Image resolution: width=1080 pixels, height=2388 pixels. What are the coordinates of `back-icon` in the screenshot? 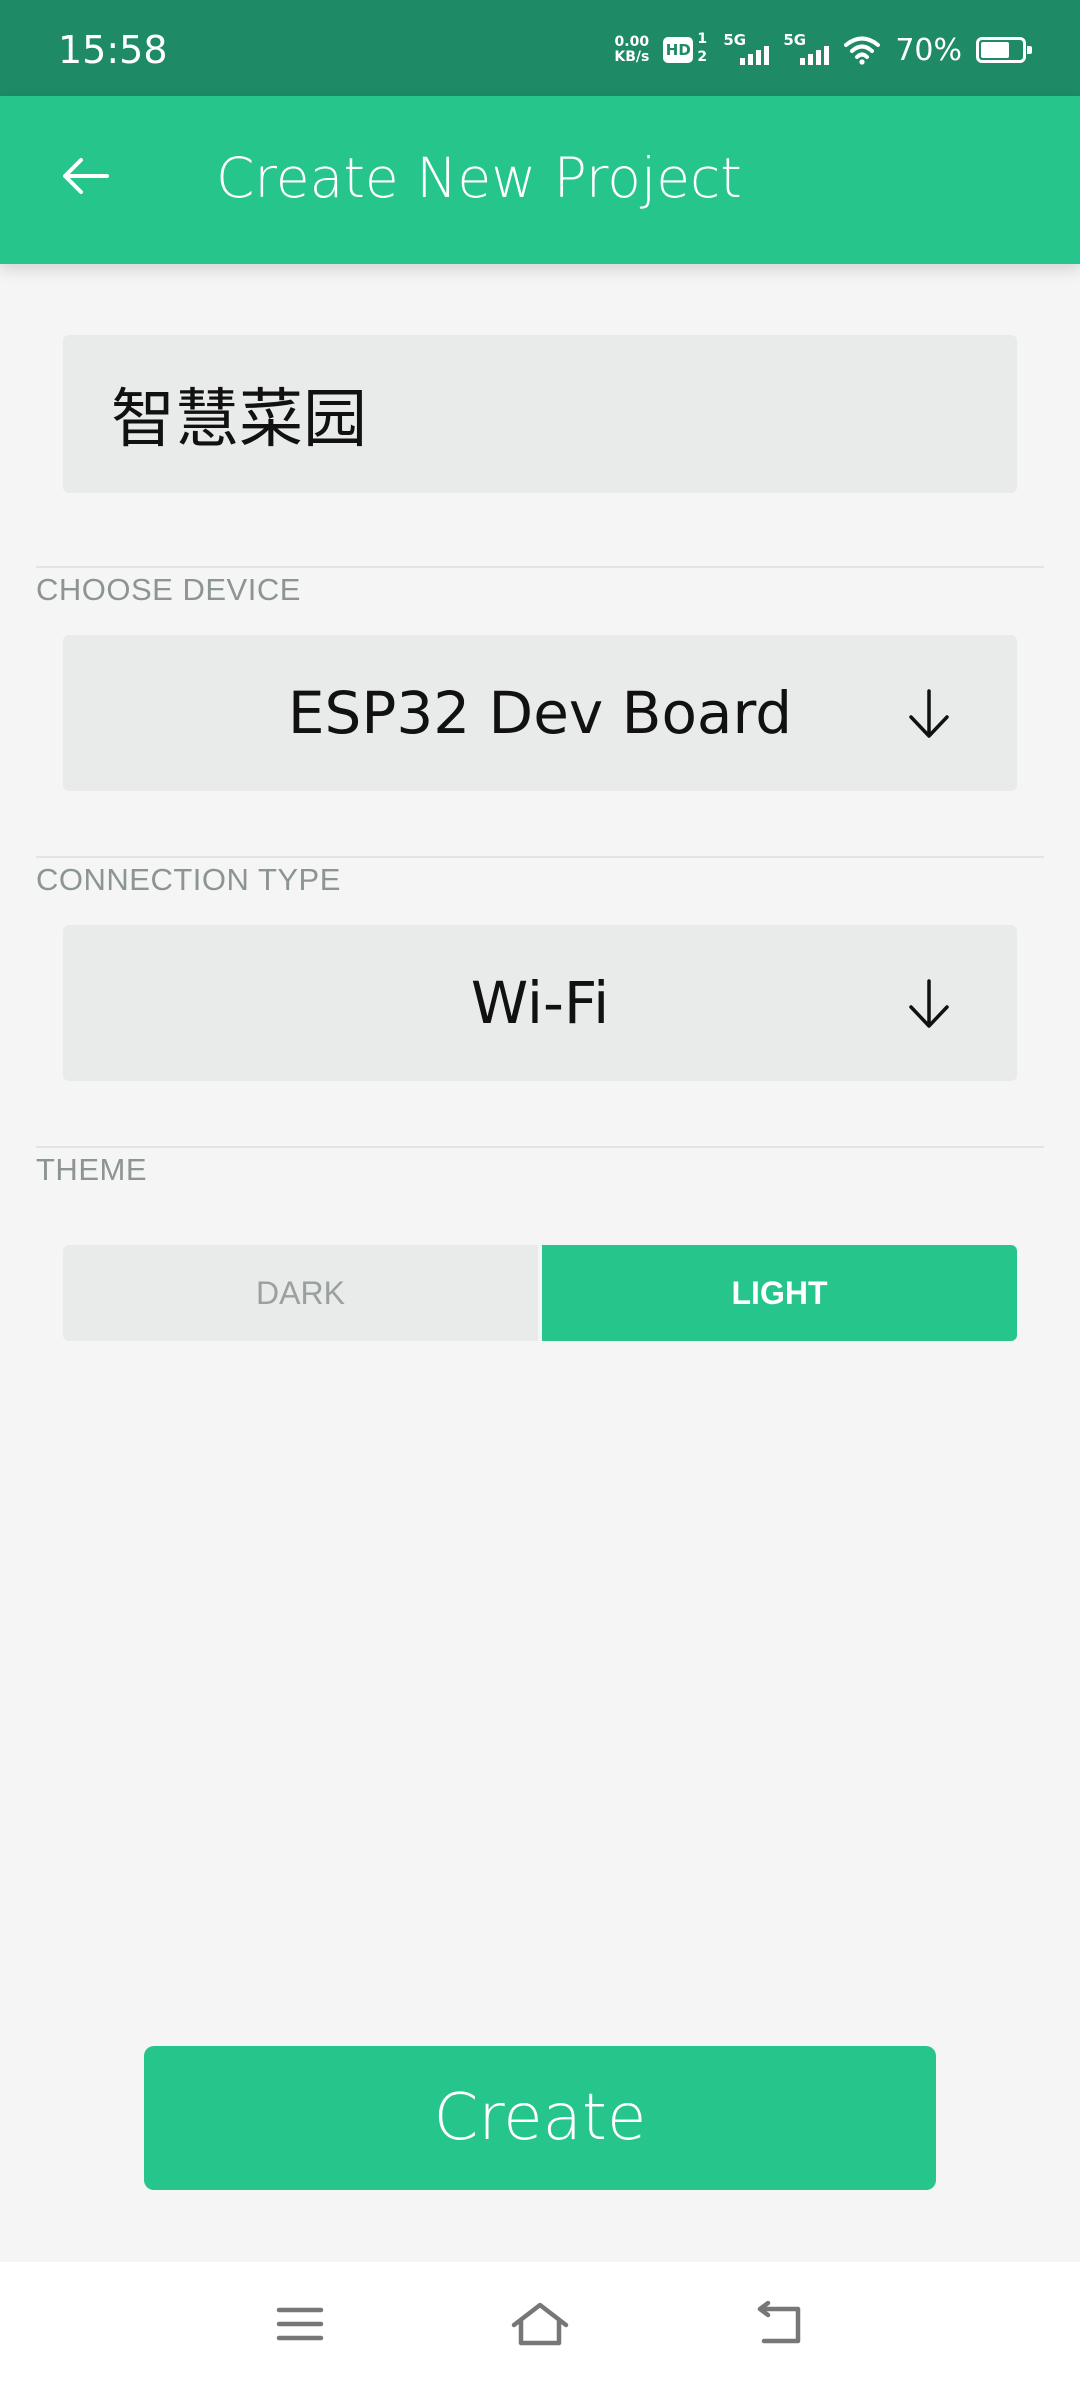 It's located at (779, 2322).